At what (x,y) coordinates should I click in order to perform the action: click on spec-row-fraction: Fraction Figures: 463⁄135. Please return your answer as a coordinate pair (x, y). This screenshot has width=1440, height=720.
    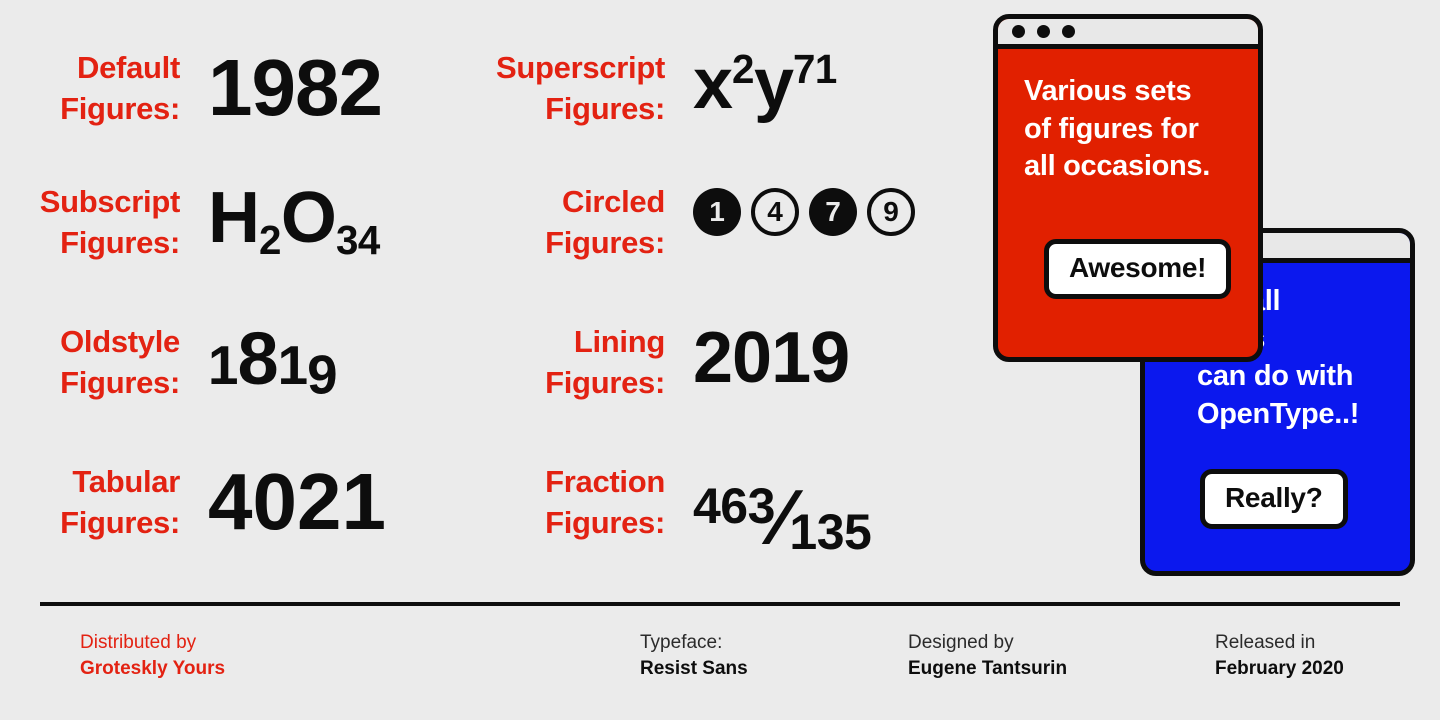
    Looking at the image, I should click on (678, 512).